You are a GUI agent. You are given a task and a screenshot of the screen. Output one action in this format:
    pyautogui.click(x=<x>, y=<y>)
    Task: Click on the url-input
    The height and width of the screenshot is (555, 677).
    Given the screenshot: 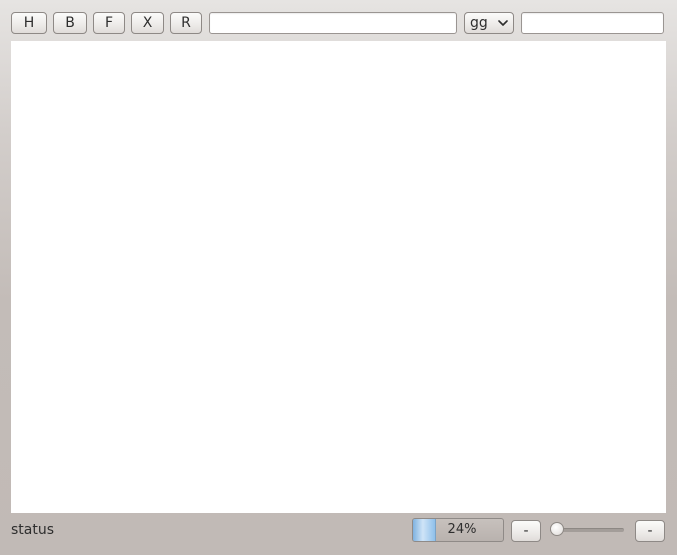 What is the action you would take?
    pyautogui.click(x=333, y=23)
    